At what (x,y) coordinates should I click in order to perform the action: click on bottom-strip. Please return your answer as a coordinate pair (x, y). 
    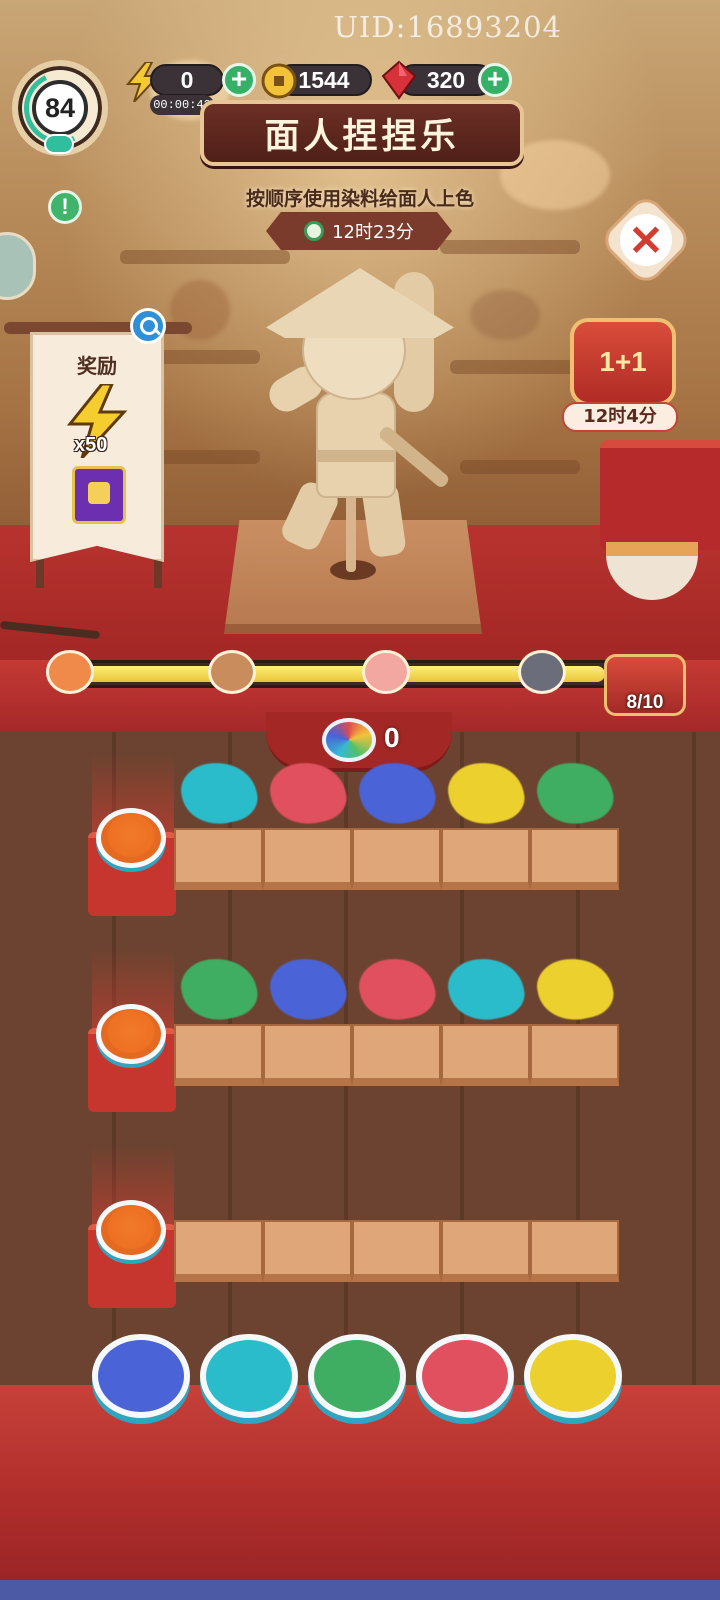
    Looking at the image, I should click on (360, 1590).